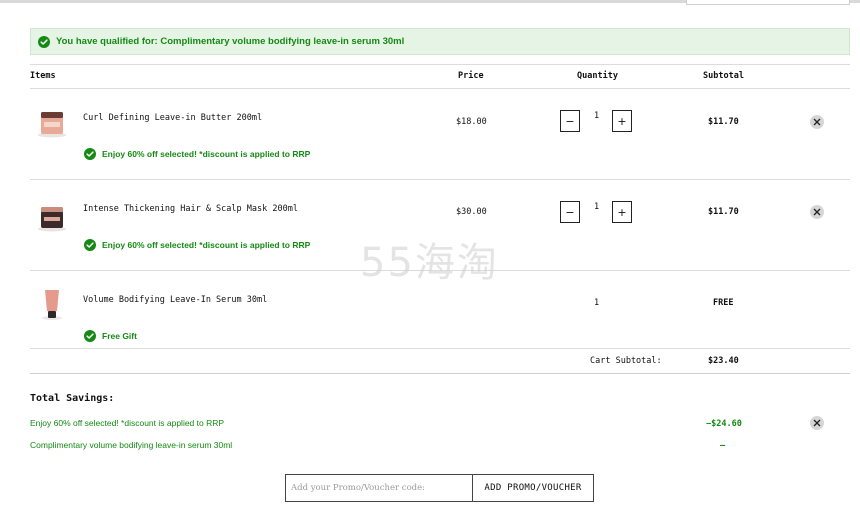  What do you see at coordinates (52, 305) in the screenshot?
I see `product-thumbnail-serum` at bounding box center [52, 305].